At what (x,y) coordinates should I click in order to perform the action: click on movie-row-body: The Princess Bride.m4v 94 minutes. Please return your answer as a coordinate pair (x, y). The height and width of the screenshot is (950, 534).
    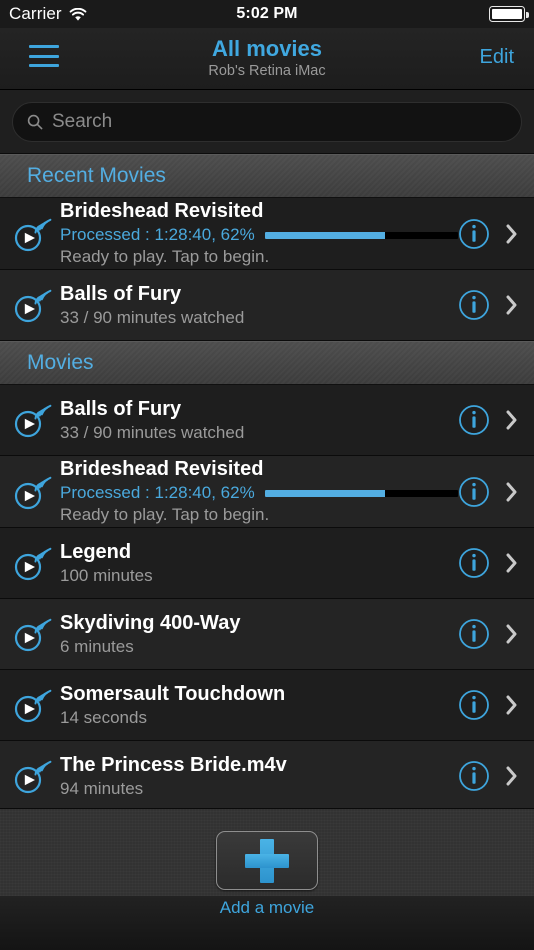
    Looking at the image, I should click on (259, 776).